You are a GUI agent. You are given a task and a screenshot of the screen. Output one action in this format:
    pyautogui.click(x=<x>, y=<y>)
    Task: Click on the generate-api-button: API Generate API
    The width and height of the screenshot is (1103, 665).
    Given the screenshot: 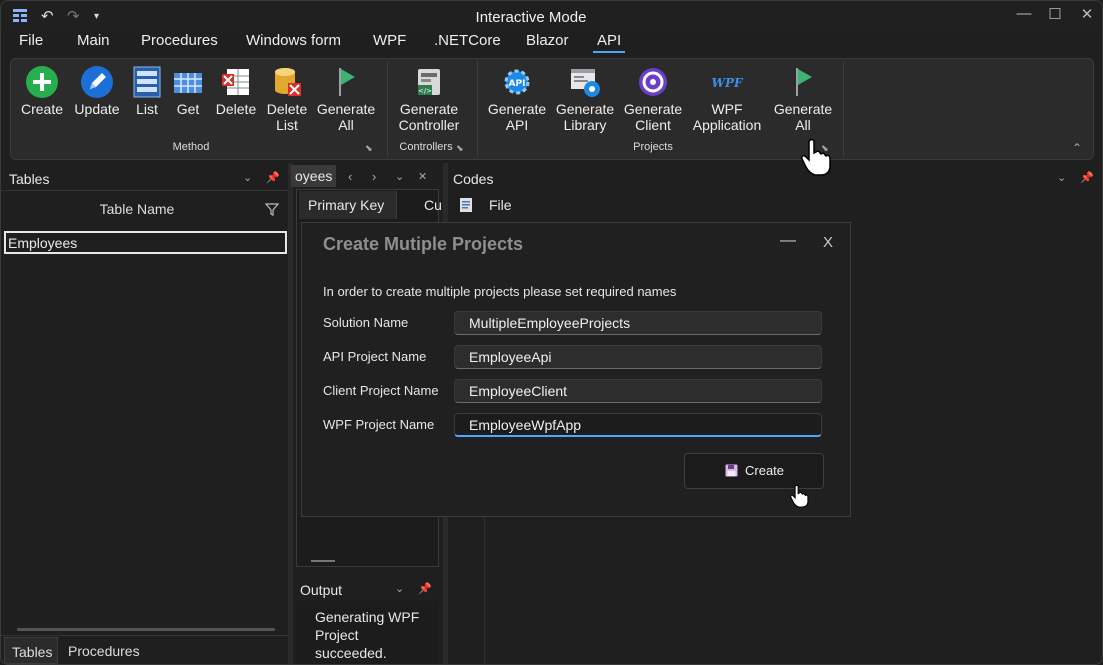 What is the action you would take?
    pyautogui.click(x=517, y=99)
    